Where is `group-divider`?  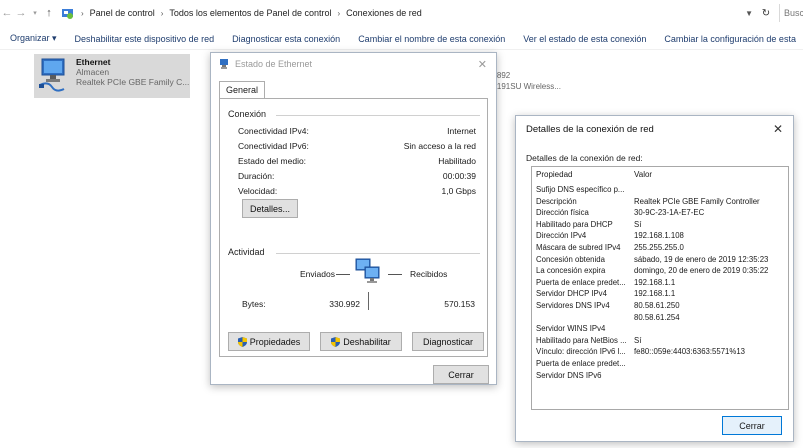
group-divider is located at coordinates (378, 115).